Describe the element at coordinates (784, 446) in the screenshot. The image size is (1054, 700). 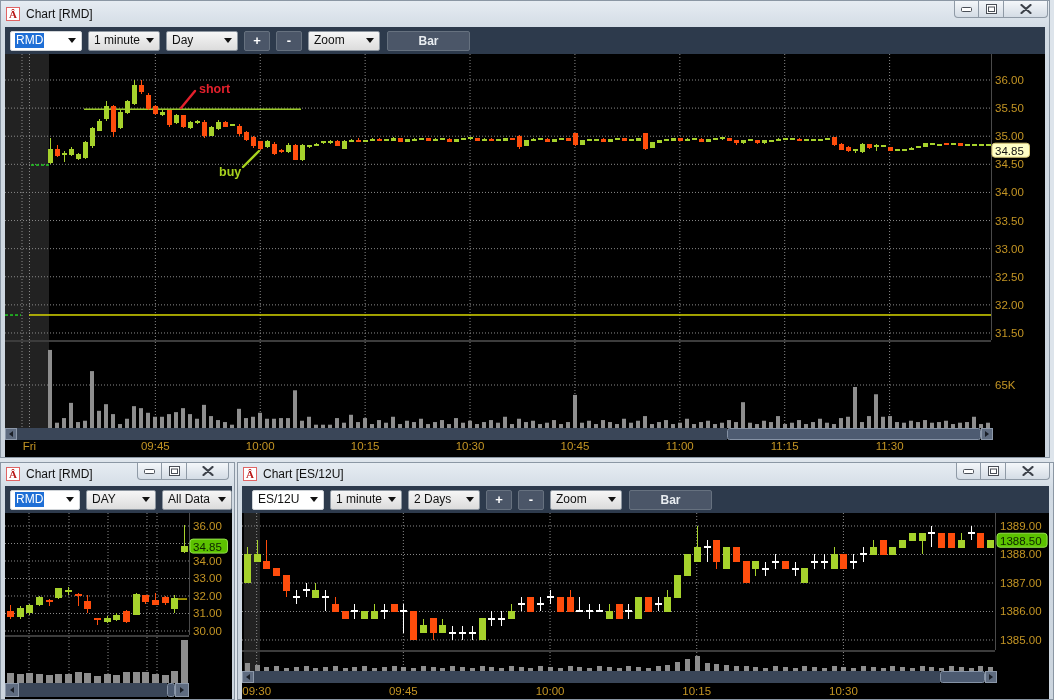
I see `time-axis-label: 11:15` at that location.